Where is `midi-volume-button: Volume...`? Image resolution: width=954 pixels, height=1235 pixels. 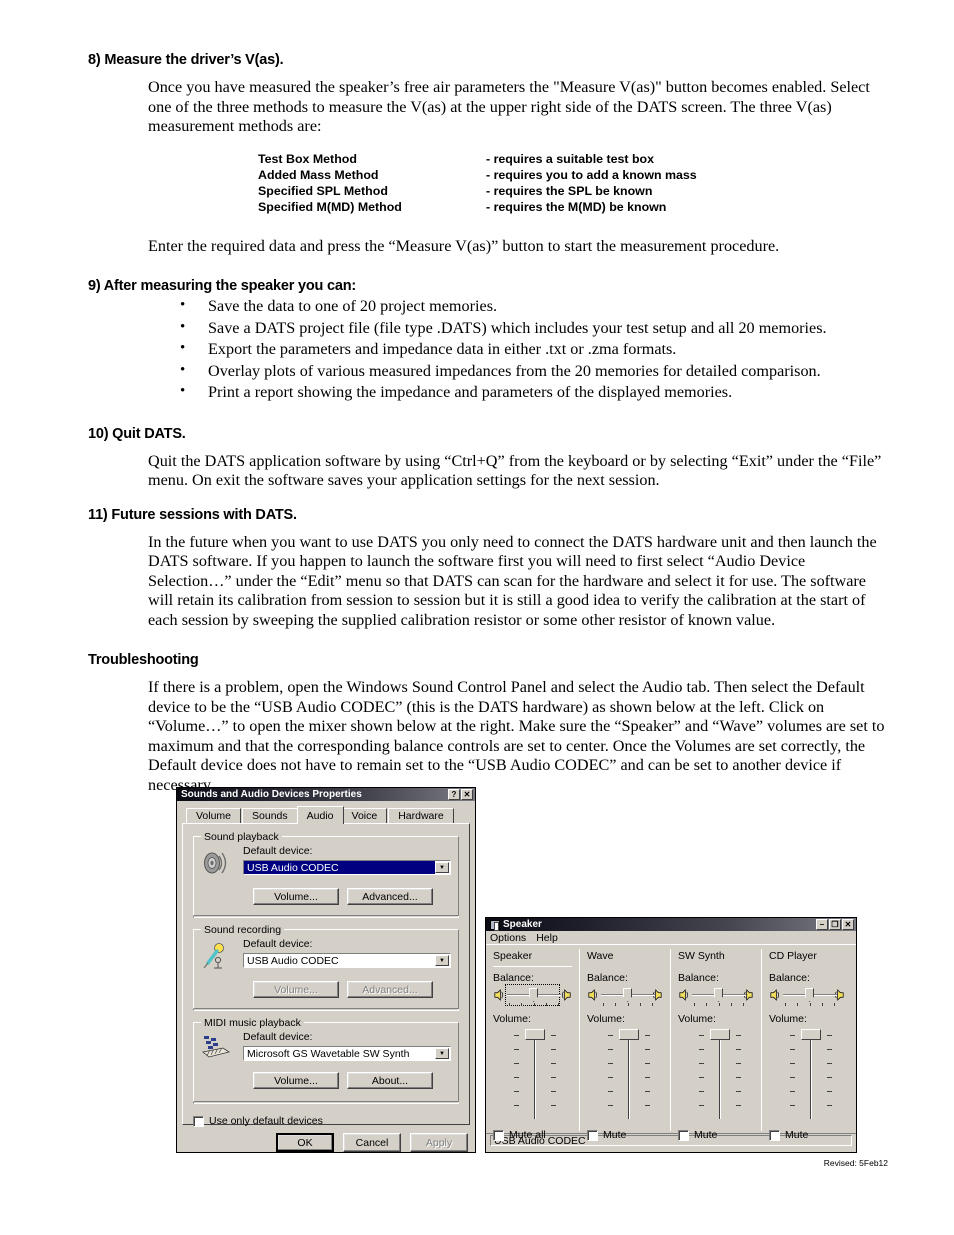
midi-volume-button: Volume... is located at coordinates (296, 1080).